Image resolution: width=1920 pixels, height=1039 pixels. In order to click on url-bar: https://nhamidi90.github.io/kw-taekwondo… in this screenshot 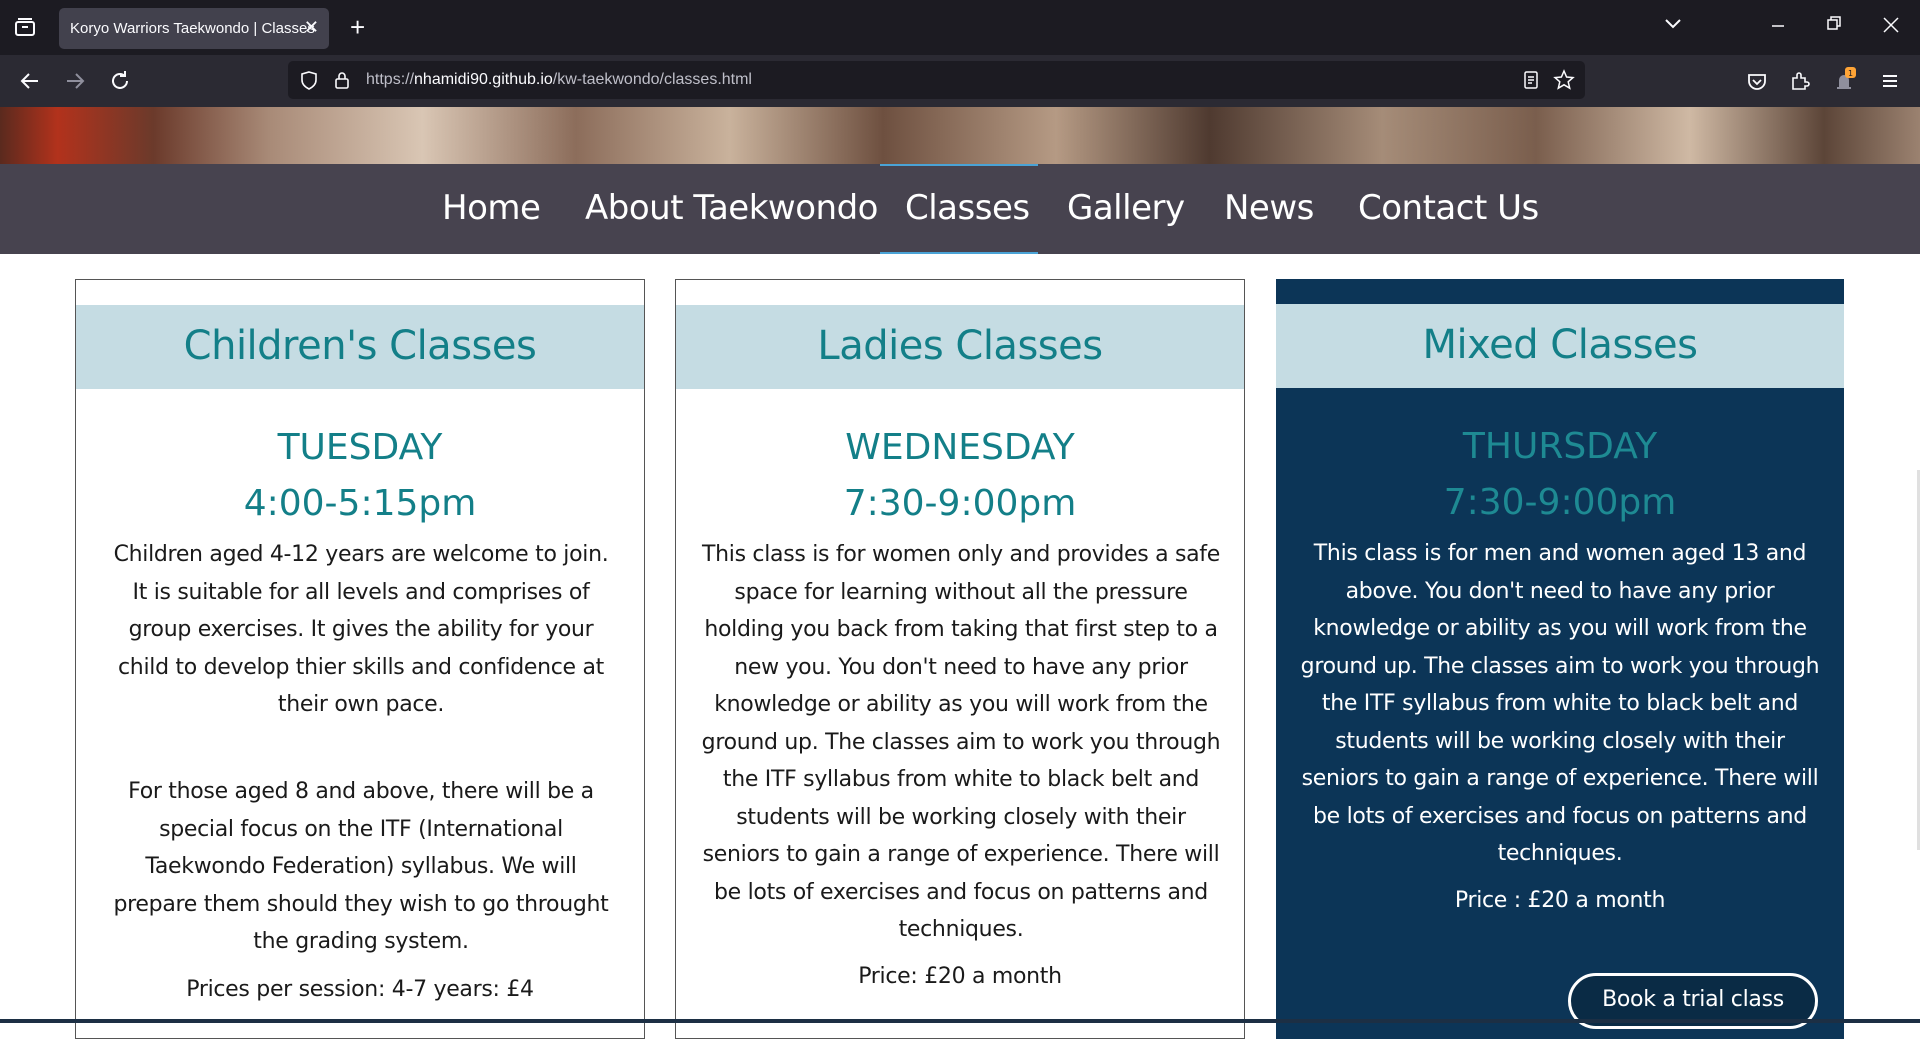, I will do `click(936, 80)`.